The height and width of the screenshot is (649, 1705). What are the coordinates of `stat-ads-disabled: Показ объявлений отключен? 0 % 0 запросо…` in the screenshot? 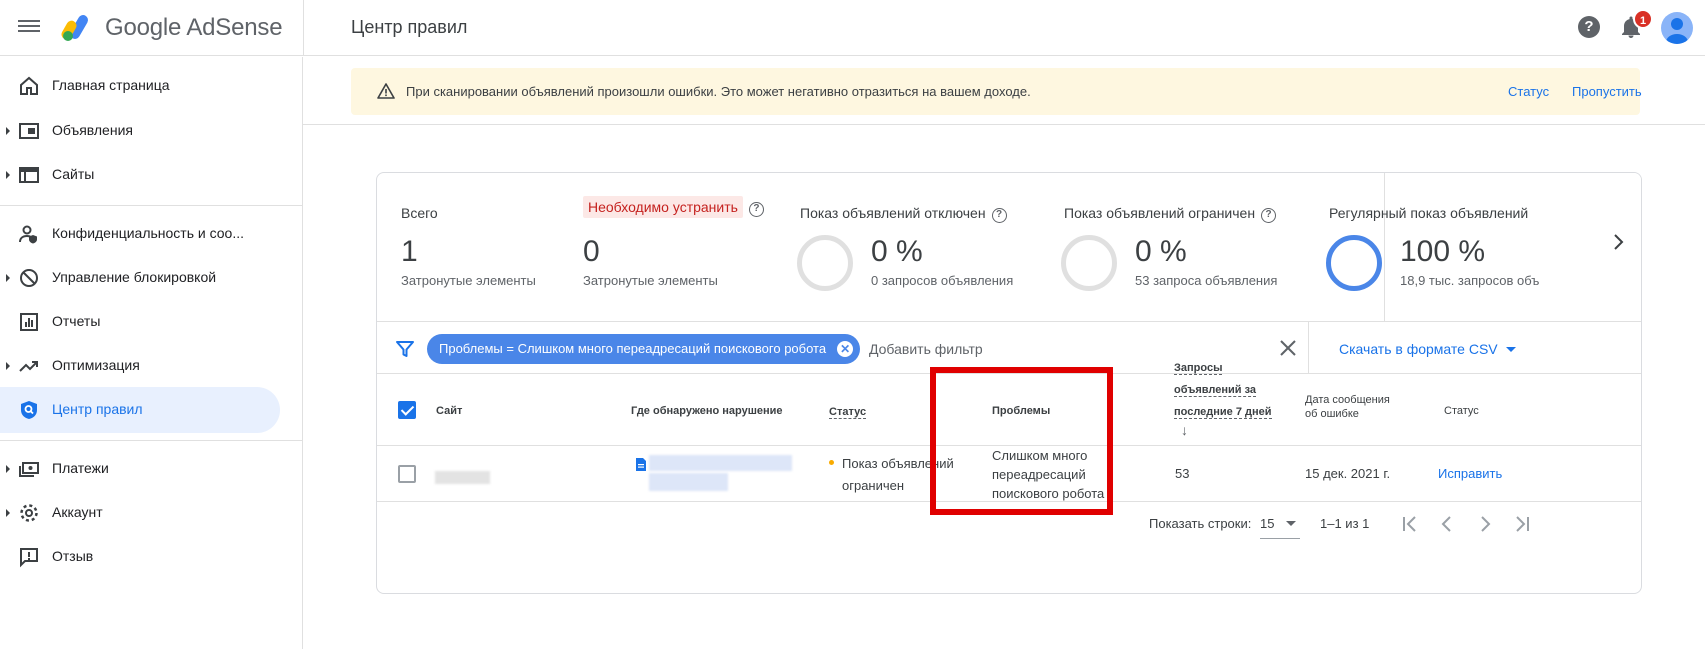 It's located at (917, 247).